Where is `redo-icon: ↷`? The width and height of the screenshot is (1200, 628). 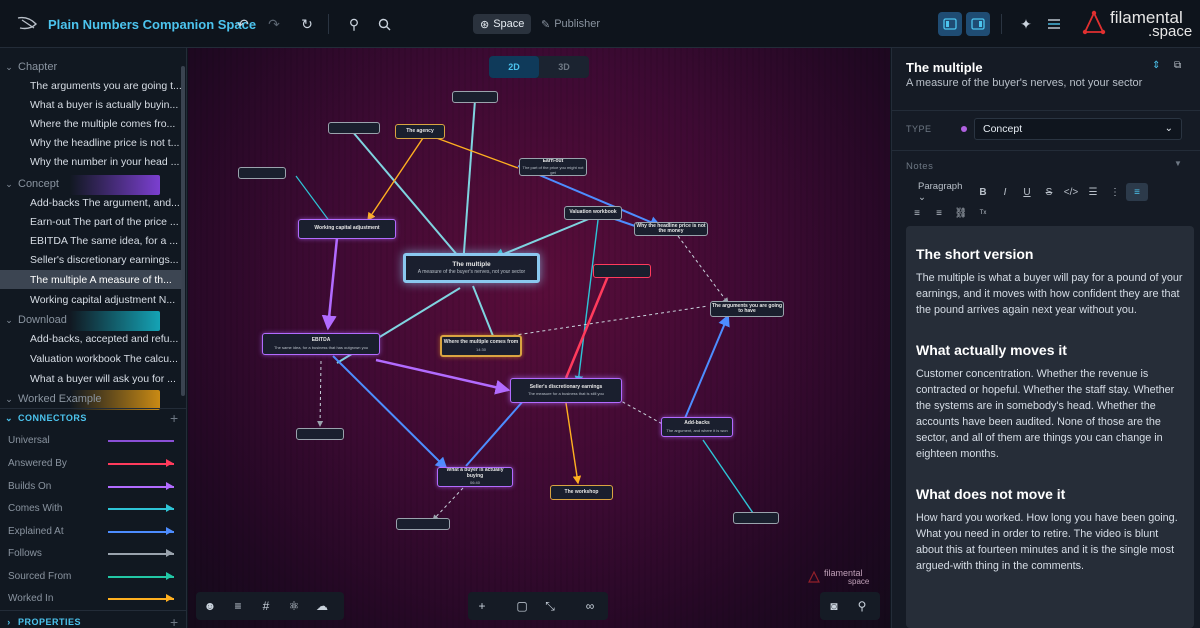
redo-icon: ↷ is located at coordinates (274, 24).